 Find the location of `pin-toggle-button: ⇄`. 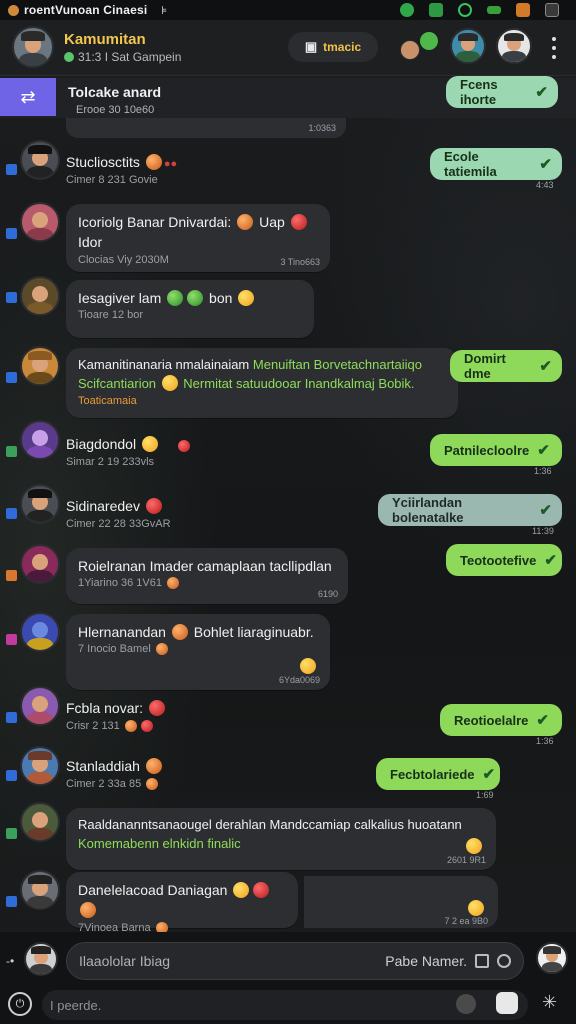

pin-toggle-button: ⇄ is located at coordinates (28, 97).